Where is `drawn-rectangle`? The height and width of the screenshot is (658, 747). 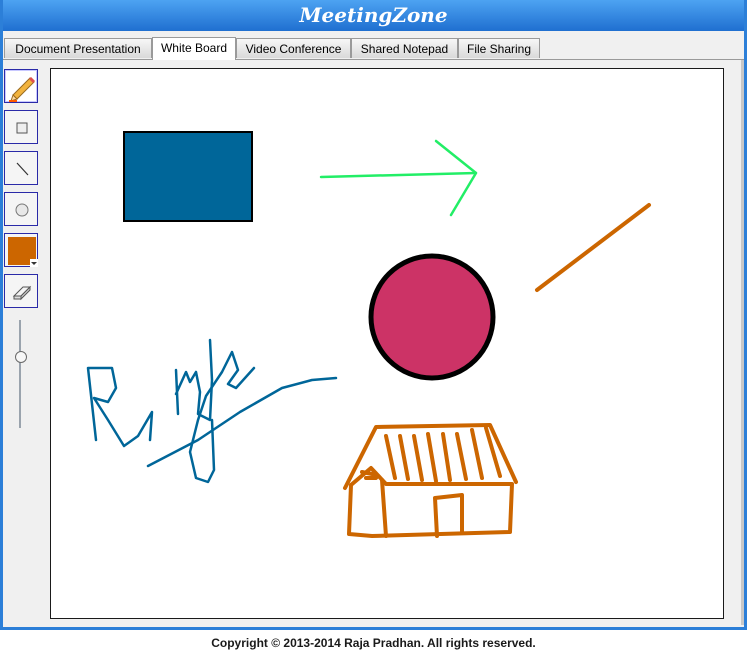 drawn-rectangle is located at coordinates (188, 176).